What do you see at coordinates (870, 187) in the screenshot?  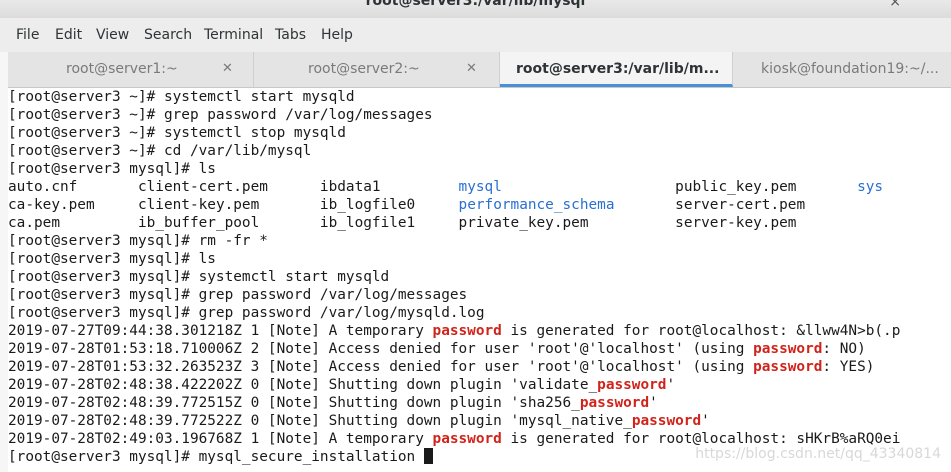 I see `directory-entry: sys` at bounding box center [870, 187].